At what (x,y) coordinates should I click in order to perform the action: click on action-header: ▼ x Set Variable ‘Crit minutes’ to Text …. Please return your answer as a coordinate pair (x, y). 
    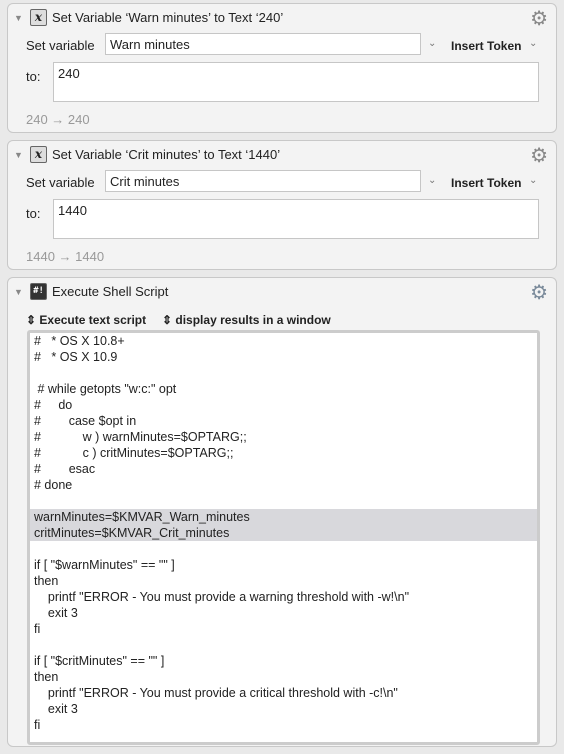
    Looking at the image, I should click on (282, 155).